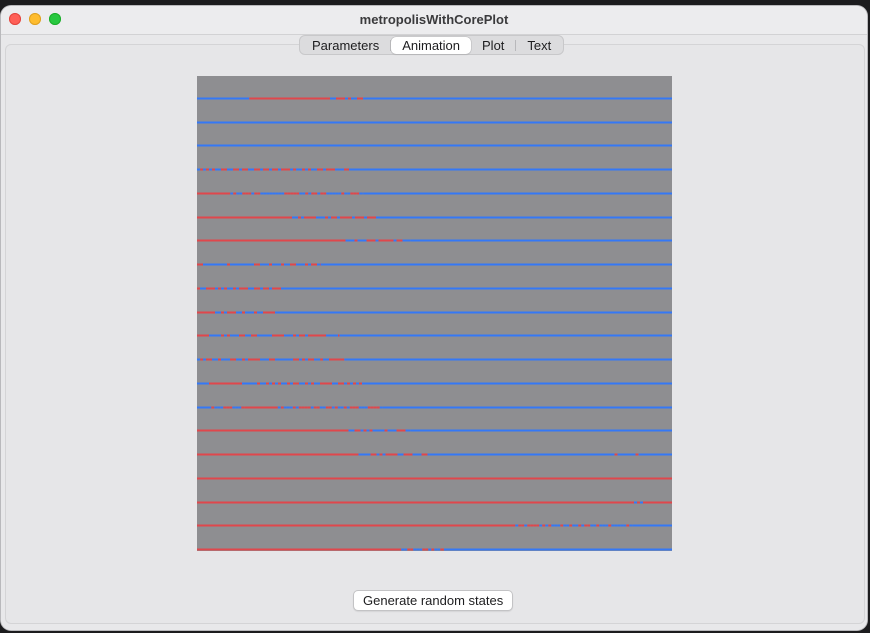  I want to click on tab-plot: Plot, so click(493, 45).